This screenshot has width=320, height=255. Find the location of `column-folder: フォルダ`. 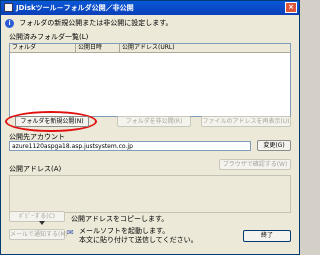

column-folder: フォルダ is located at coordinates (43, 48).